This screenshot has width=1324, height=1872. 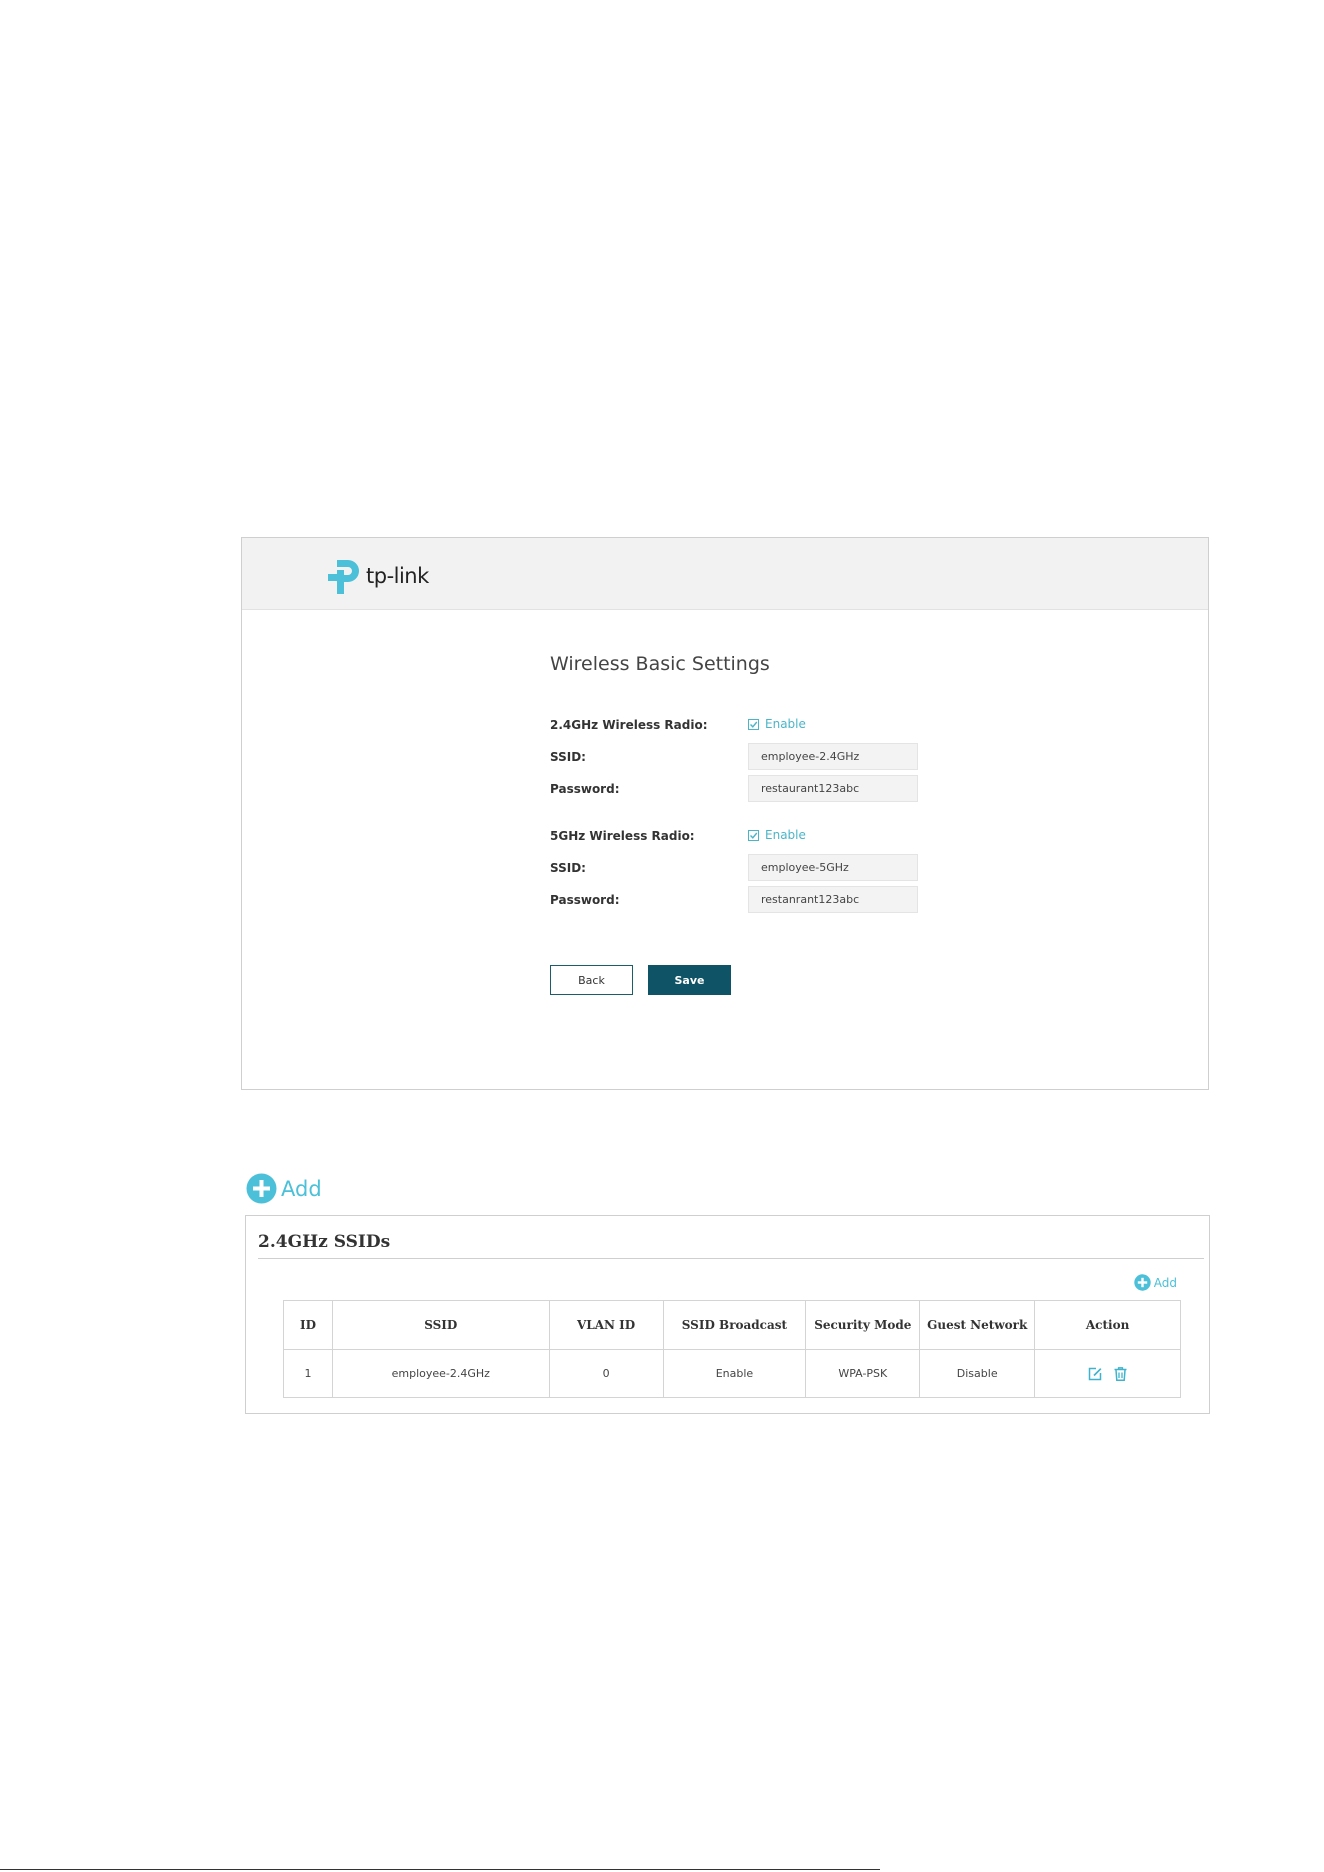 I want to click on cell-vlan-id: 0, so click(x=606, y=1373).